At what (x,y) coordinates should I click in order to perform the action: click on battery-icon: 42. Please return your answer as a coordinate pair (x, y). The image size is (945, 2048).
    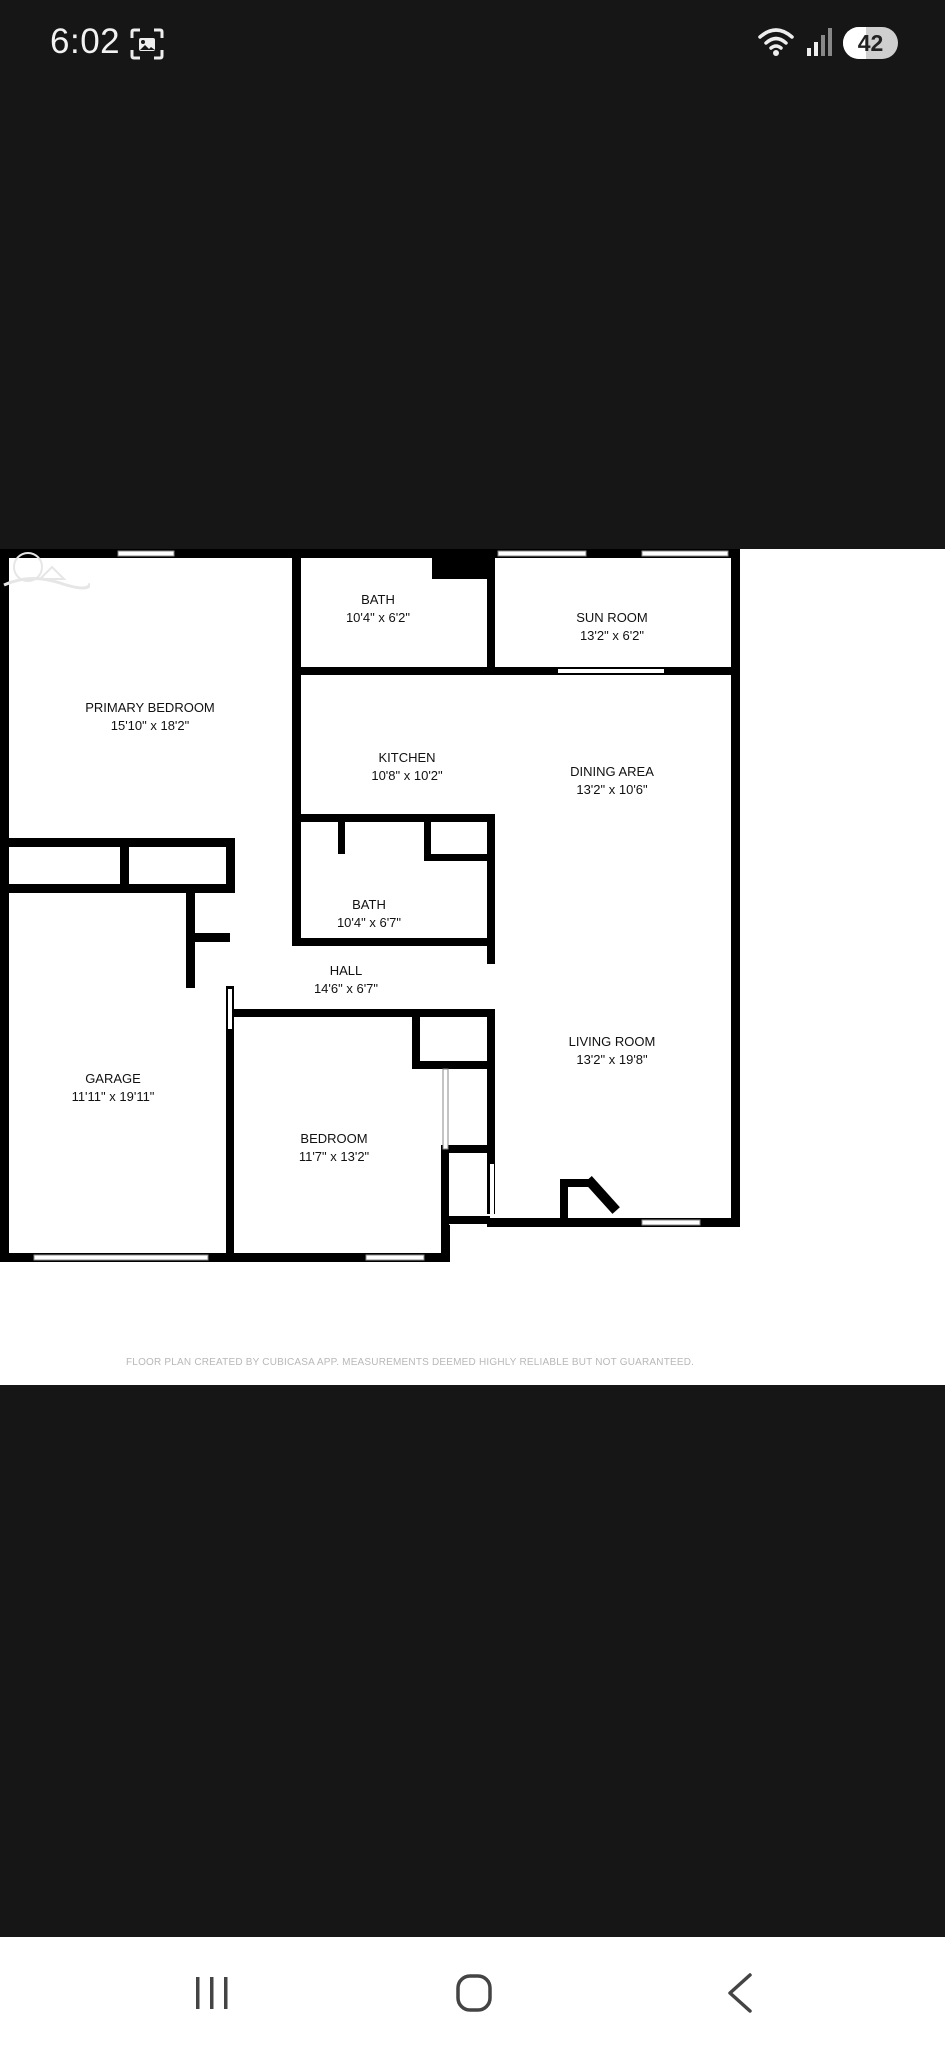
    Looking at the image, I should click on (870, 43).